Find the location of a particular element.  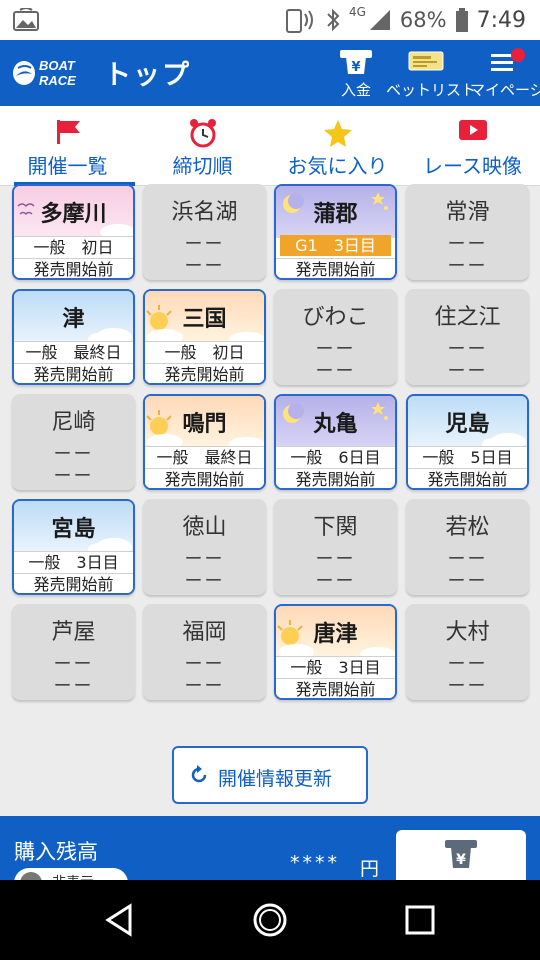

balance-currency: 円 is located at coordinates (370, 869).